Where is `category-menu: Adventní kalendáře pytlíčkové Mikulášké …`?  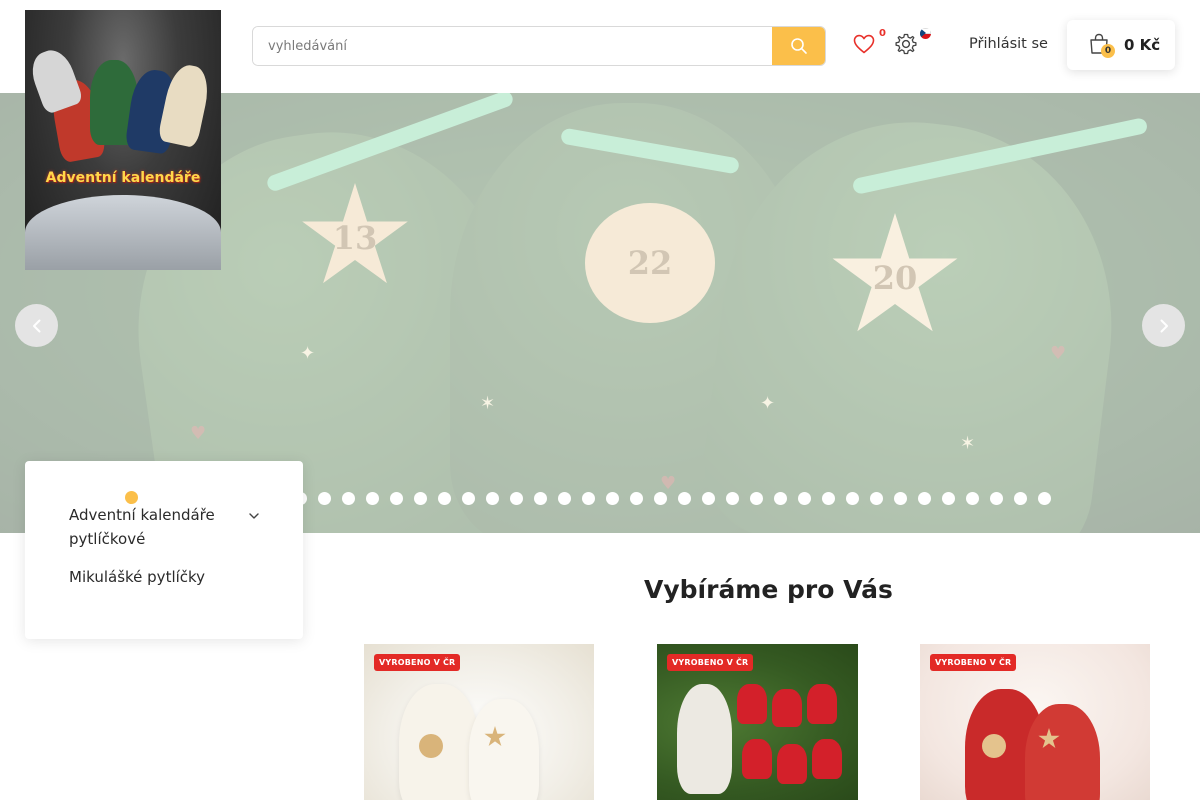
category-menu: Adventní kalendáře pytlíčkové Mikulášké … is located at coordinates (164, 550).